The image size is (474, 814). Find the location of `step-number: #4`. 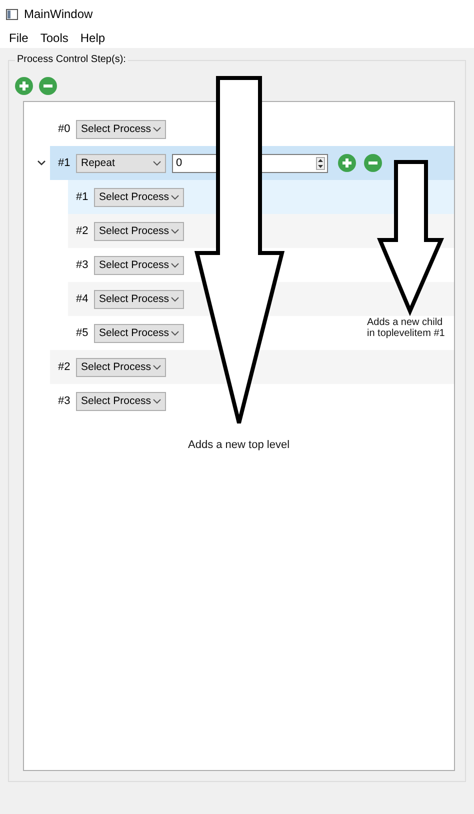

step-number: #4 is located at coordinates (83, 299).